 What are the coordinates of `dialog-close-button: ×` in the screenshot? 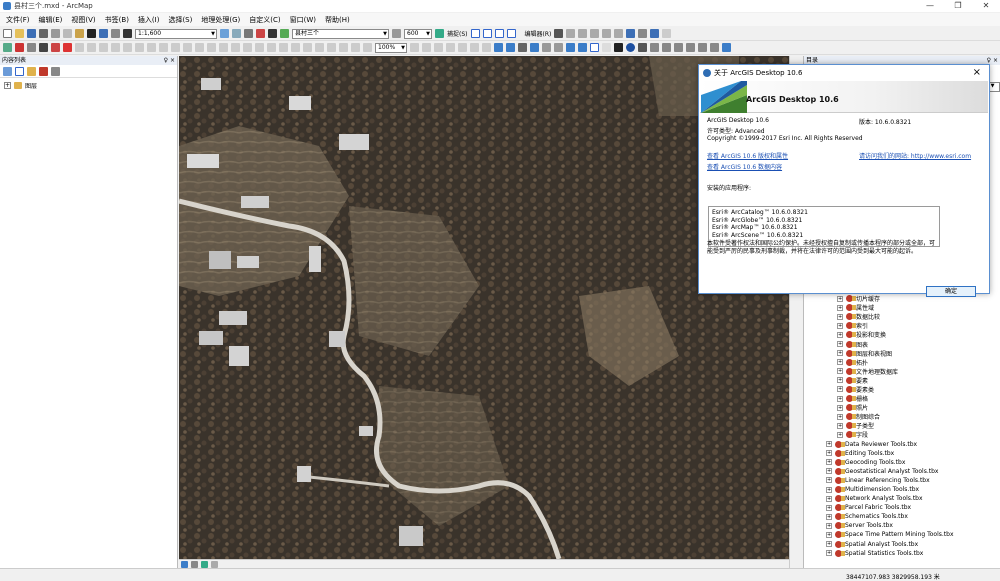 It's located at (977, 72).